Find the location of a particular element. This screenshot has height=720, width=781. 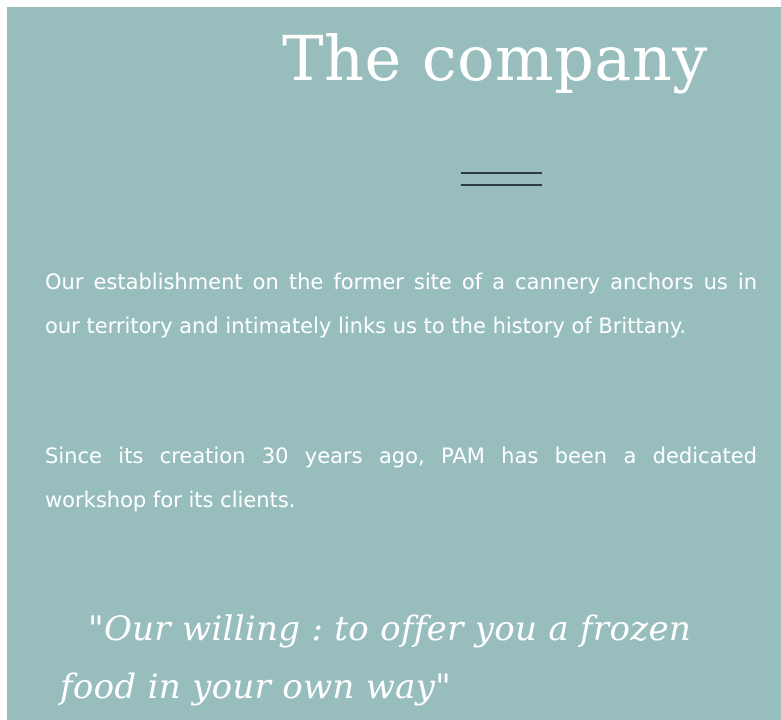

section-title: The company is located at coordinates (495, 58).